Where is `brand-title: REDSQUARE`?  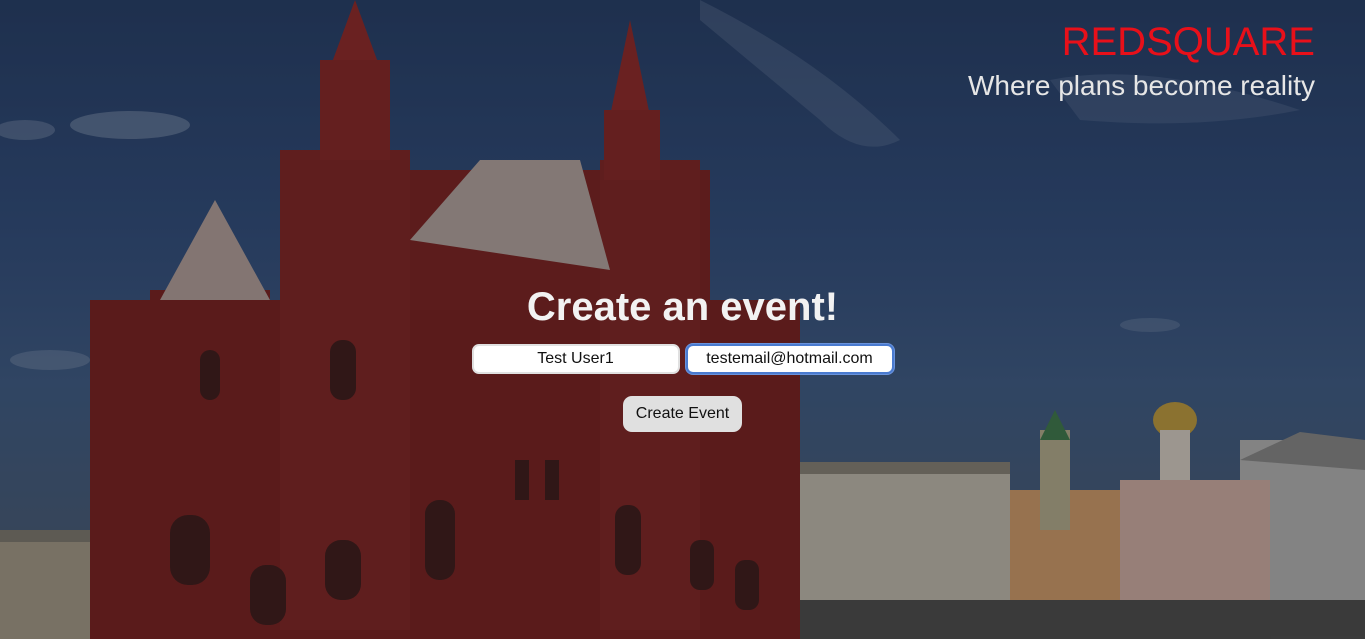
brand-title: REDSQUARE is located at coordinates (1188, 42).